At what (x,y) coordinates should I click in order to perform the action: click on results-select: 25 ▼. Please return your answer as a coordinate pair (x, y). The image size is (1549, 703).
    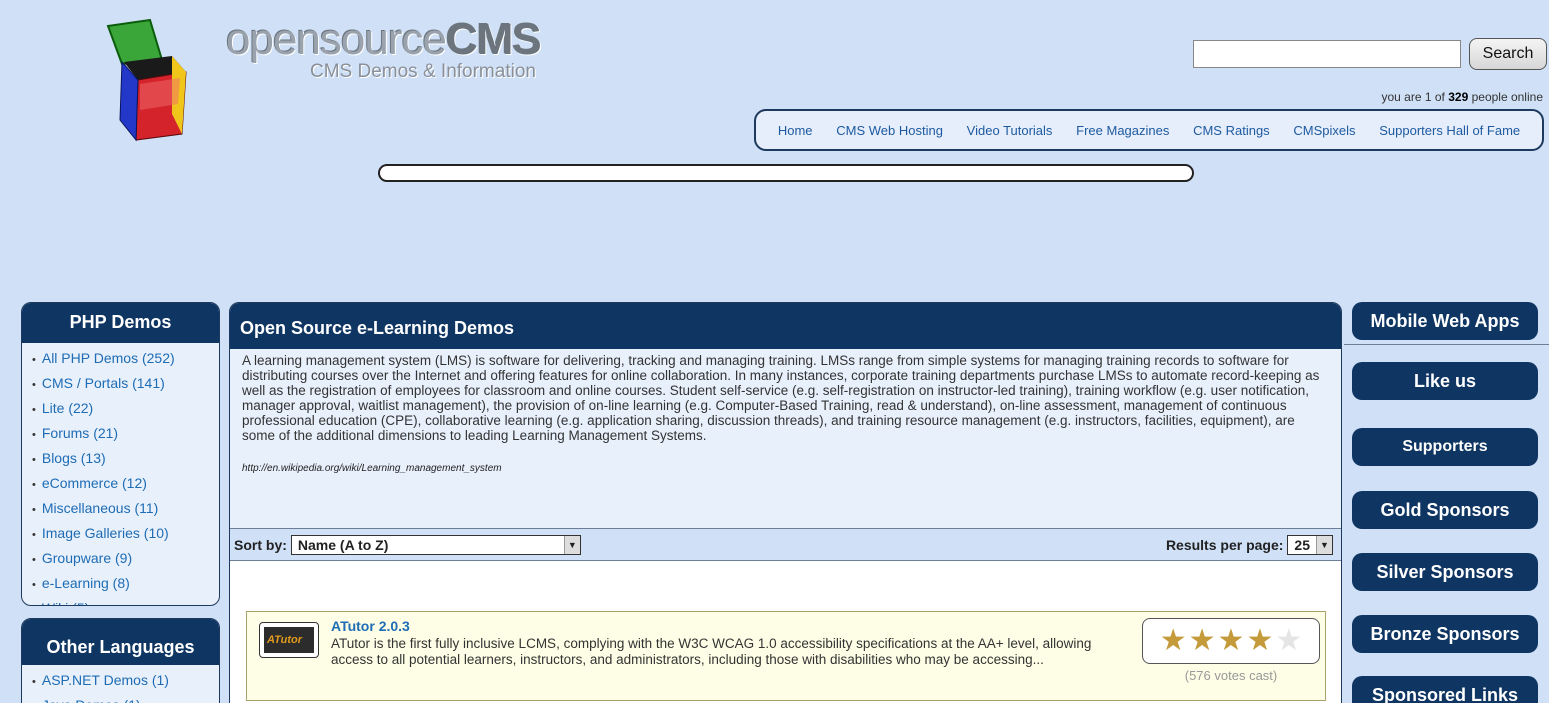
    Looking at the image, I should click on (1310, 544).